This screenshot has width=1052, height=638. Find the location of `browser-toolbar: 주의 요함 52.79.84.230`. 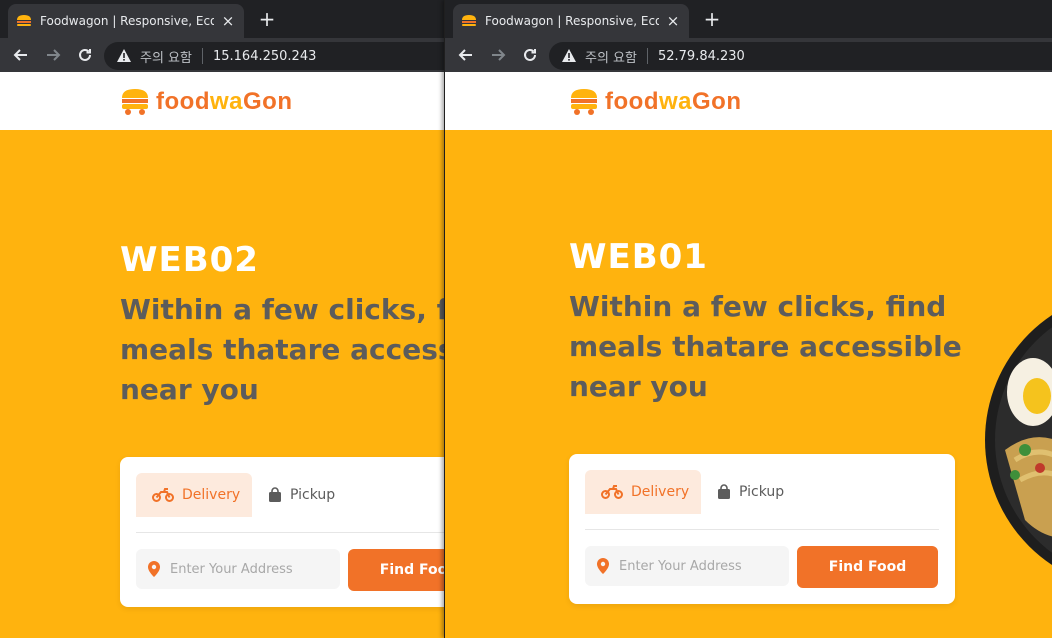

browser-toolbar: 주의 요함 52.79.84.230 is located at coordinates (748, 55).